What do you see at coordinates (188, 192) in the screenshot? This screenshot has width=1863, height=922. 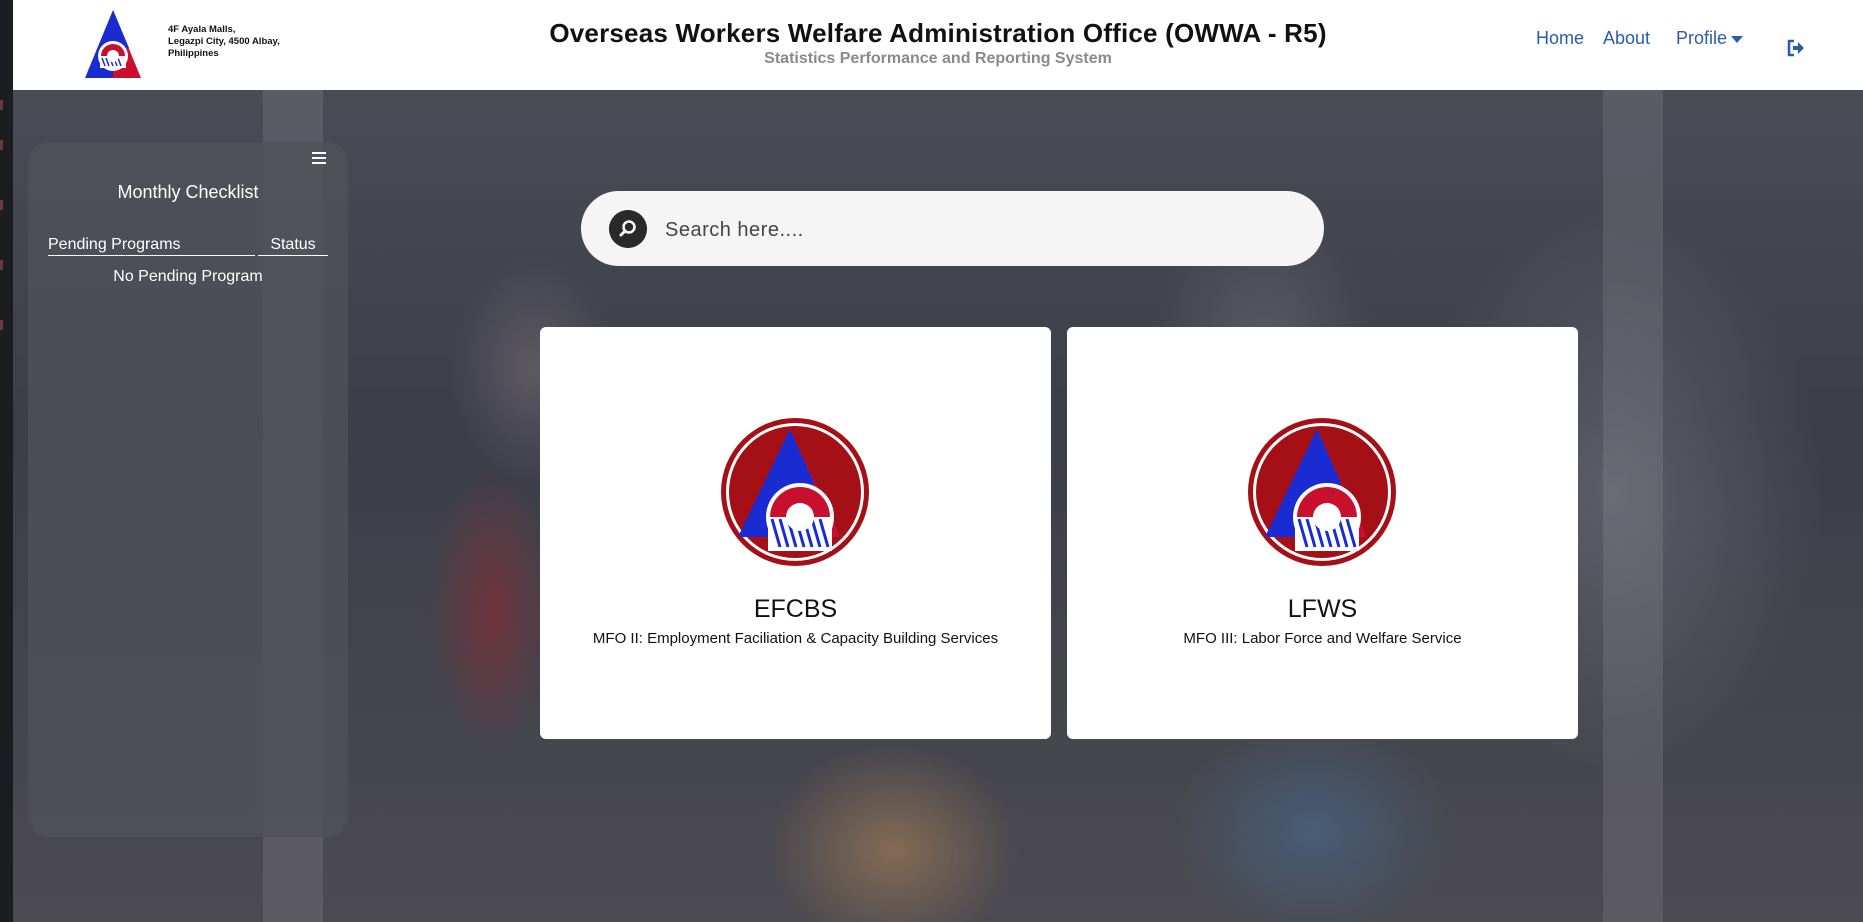 I see `checklist-title: Monthly Checklist` at bounding box center [188, 192].